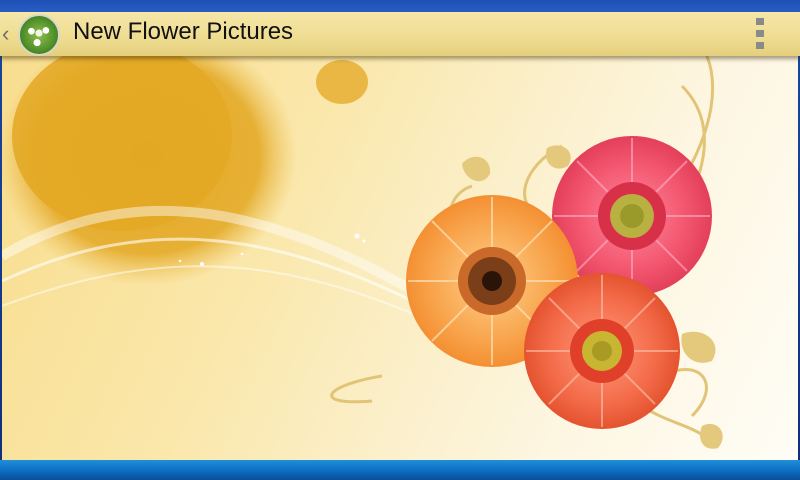 The width and height of the screenshot is (800, 480). I want to click on more-vertical-icon, so click(760, 34).